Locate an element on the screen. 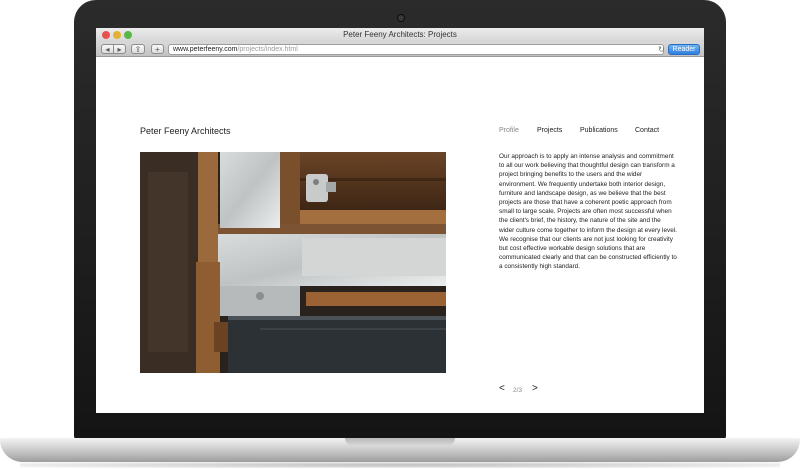 Image resolution: width=800 pixels, height=470 pixels. nav-contact: Contact is located at coordinates (647, 130).